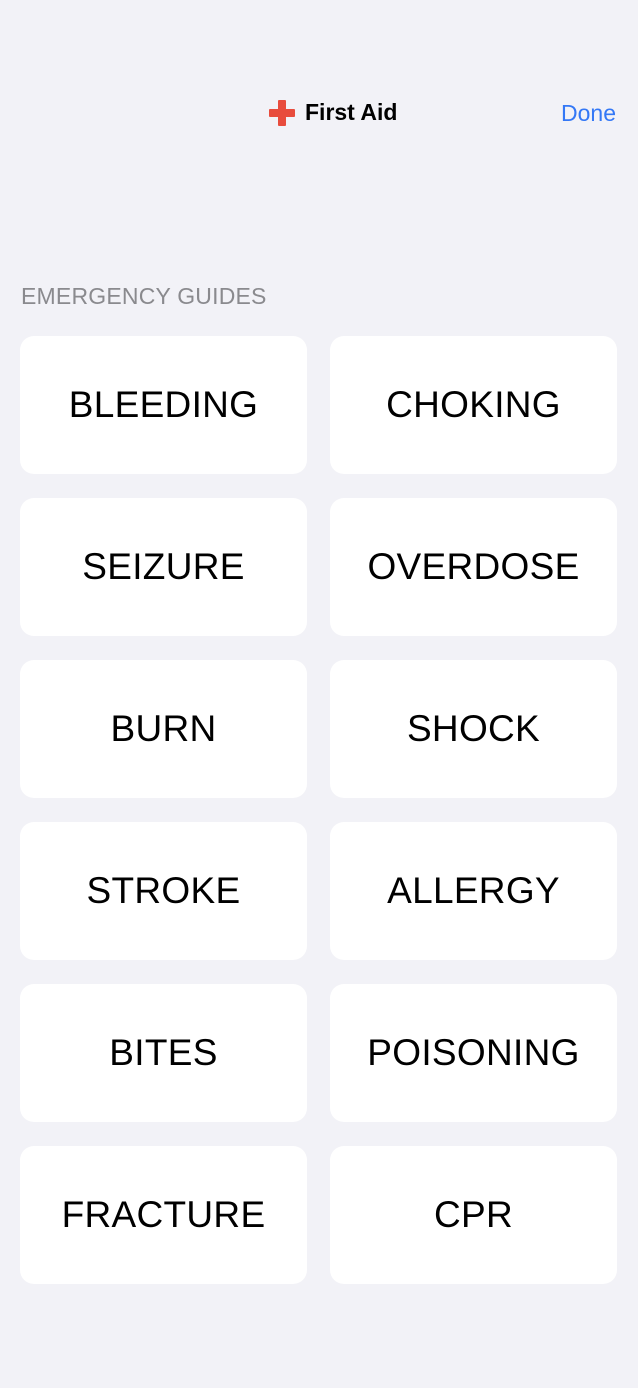 The image size is (638, 1388). I want to click on guide-label: SEIZURE, so click(163, 566).